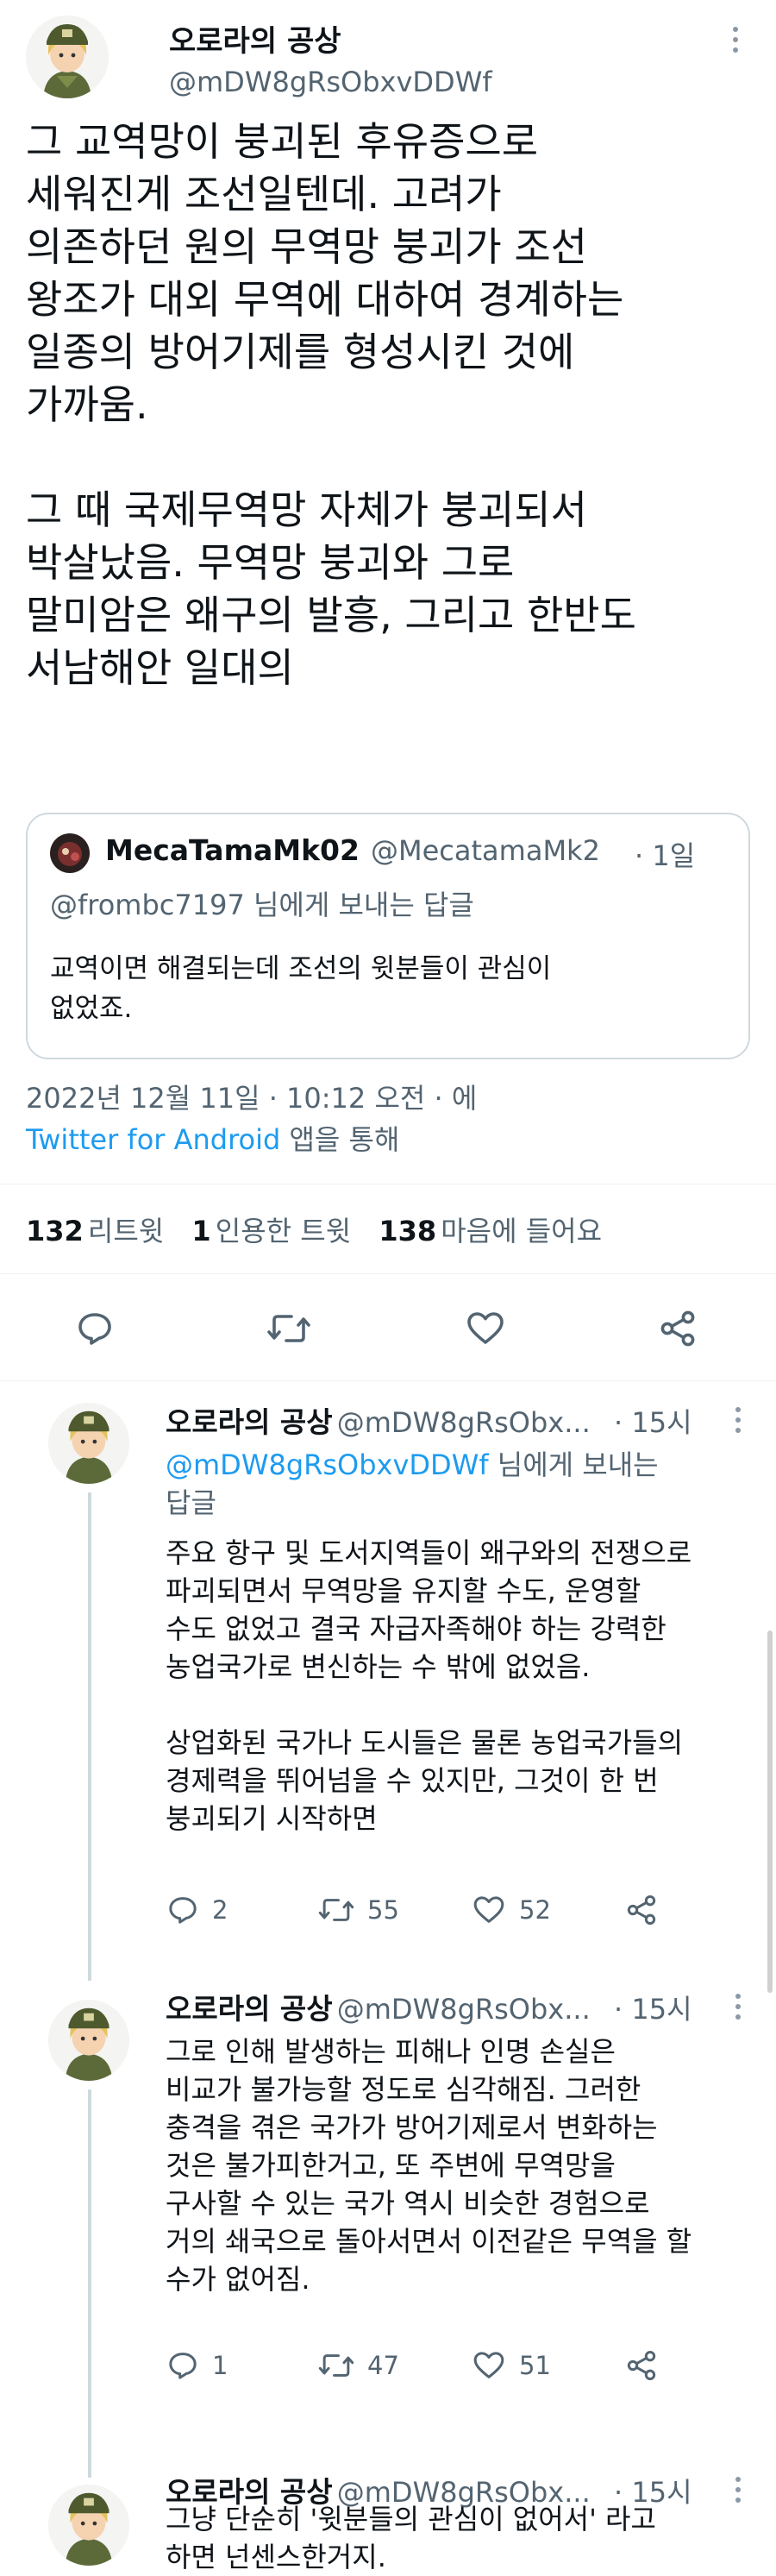 The image size is (776, 2576). Describe the element at coordinates (301, 988) in the screenshot. I see `quoted-tweet-text: 교역이면 해결되는데 조선의 윗분들이 관심이 없었죠.` at that location.